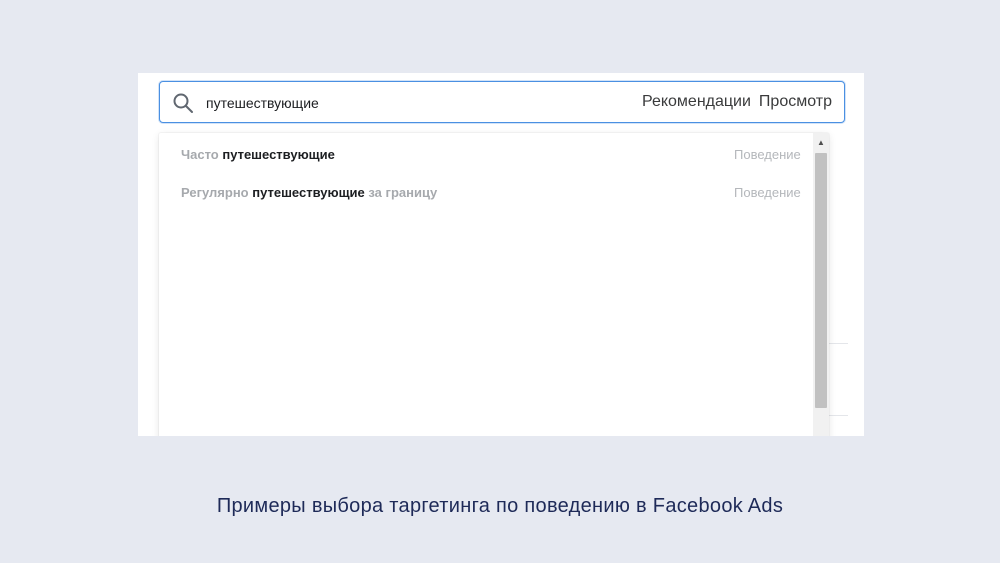 The width and height of the screenshot is (1000, 563). I want to click on scroll-up-arrow-icon: ▲, so click(821, 143).